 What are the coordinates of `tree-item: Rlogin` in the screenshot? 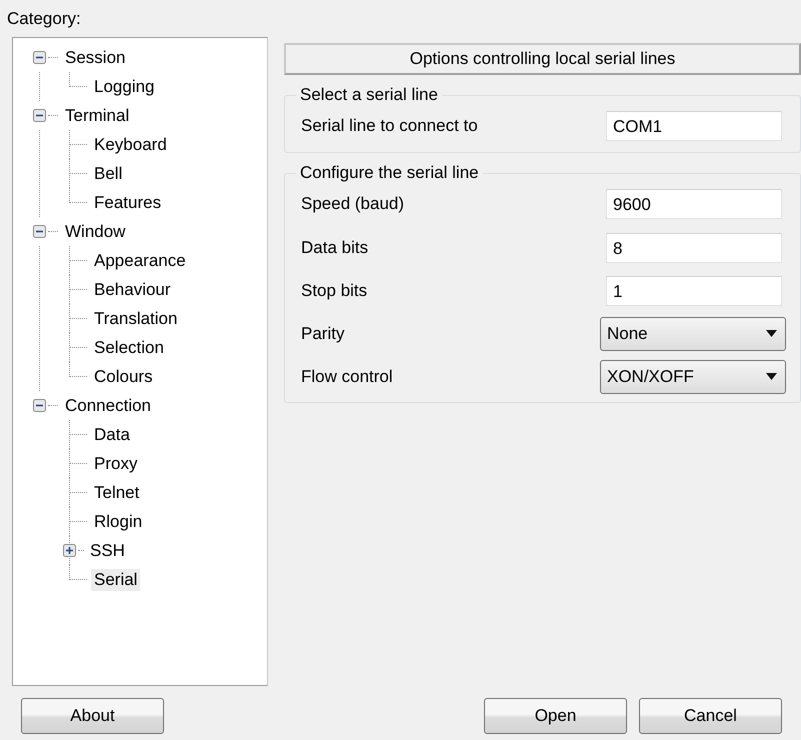 It's located at (118, 521).